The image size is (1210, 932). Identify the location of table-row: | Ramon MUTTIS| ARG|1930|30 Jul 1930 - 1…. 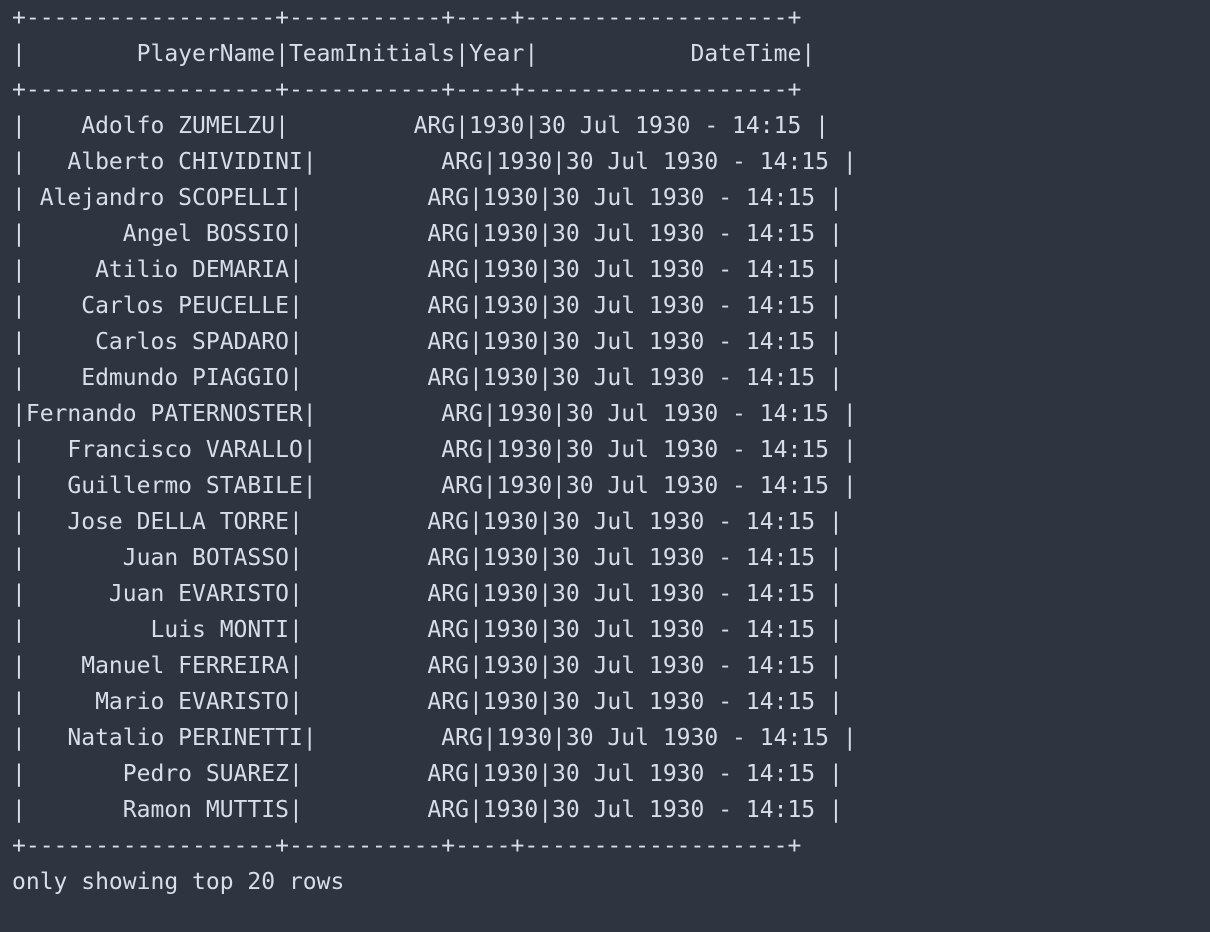
(427, 810).